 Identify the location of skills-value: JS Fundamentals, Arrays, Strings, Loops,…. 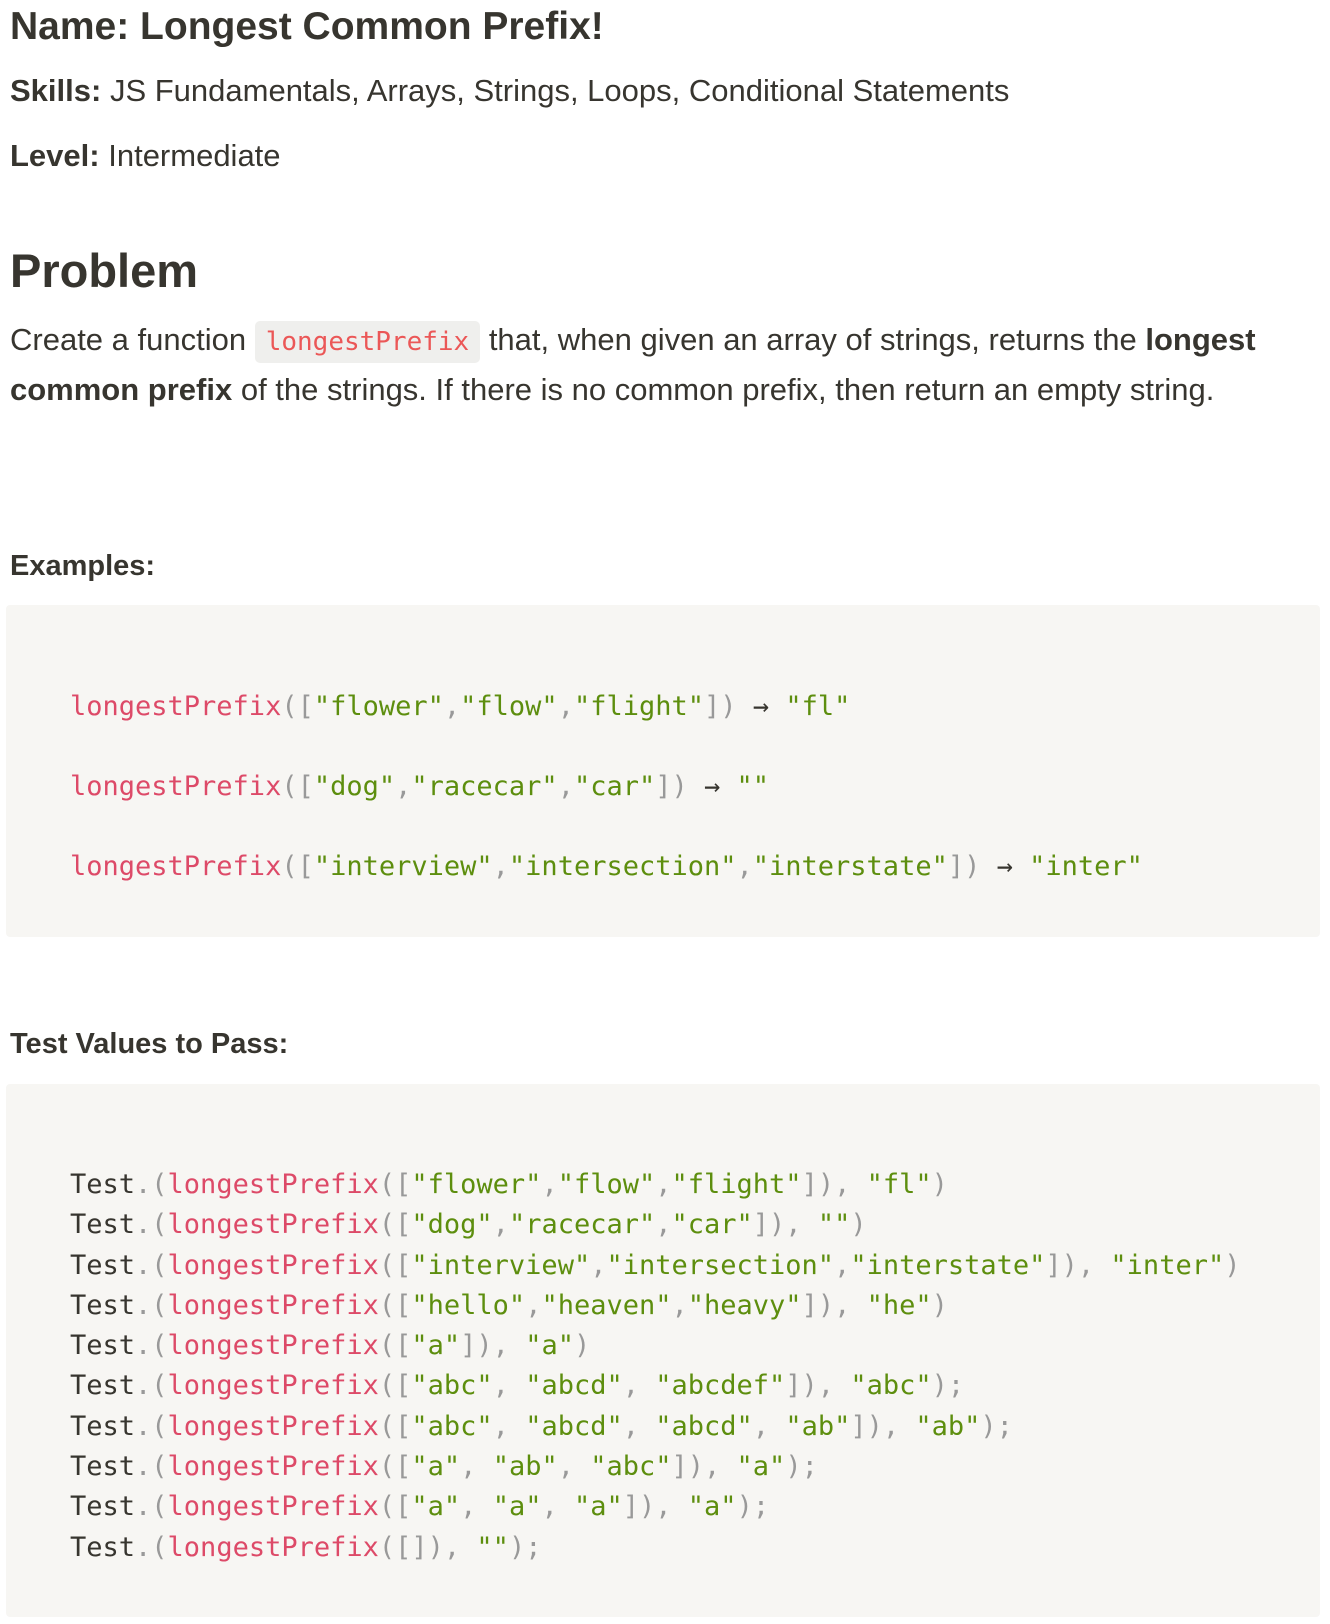
(555, 90).